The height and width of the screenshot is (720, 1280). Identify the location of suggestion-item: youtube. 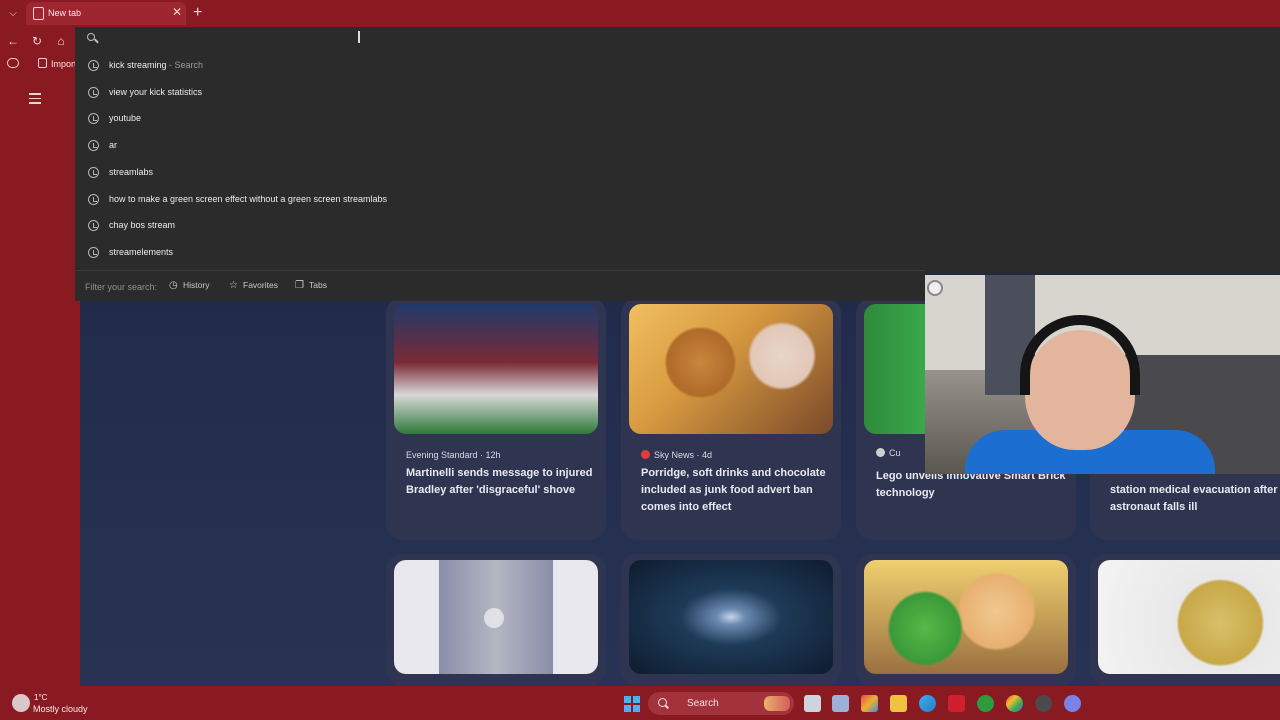
(677, 119).